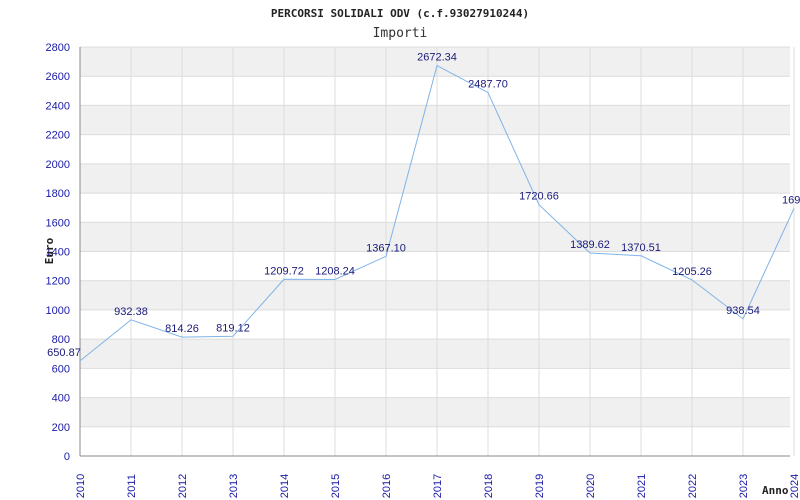 The image size is (800, 500). Describe the element at coordinates (131, 312) in the screenshot. I see `data-label: 932.38` at that location.